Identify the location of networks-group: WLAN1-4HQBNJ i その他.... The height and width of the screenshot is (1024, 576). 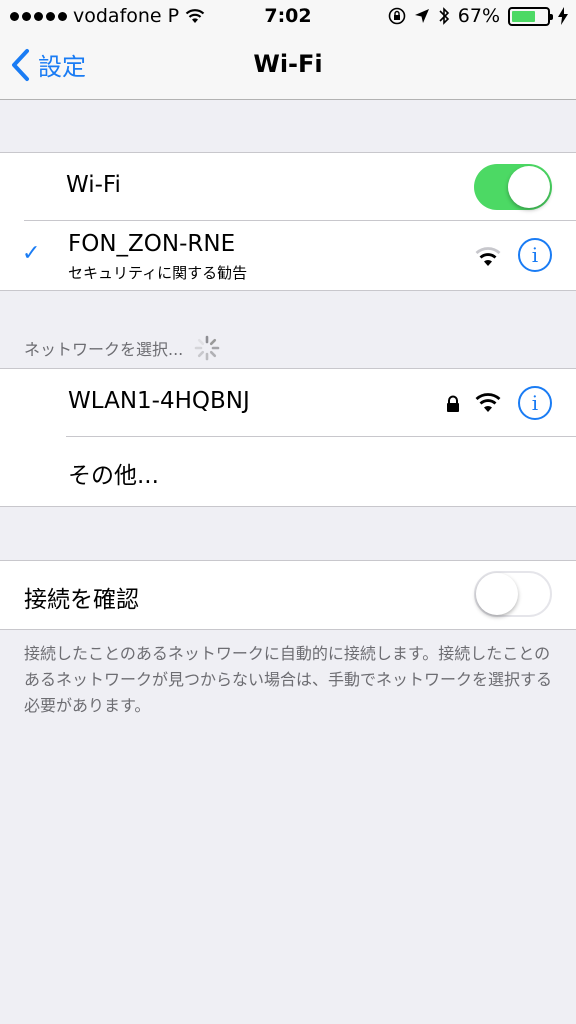
(288, 437).